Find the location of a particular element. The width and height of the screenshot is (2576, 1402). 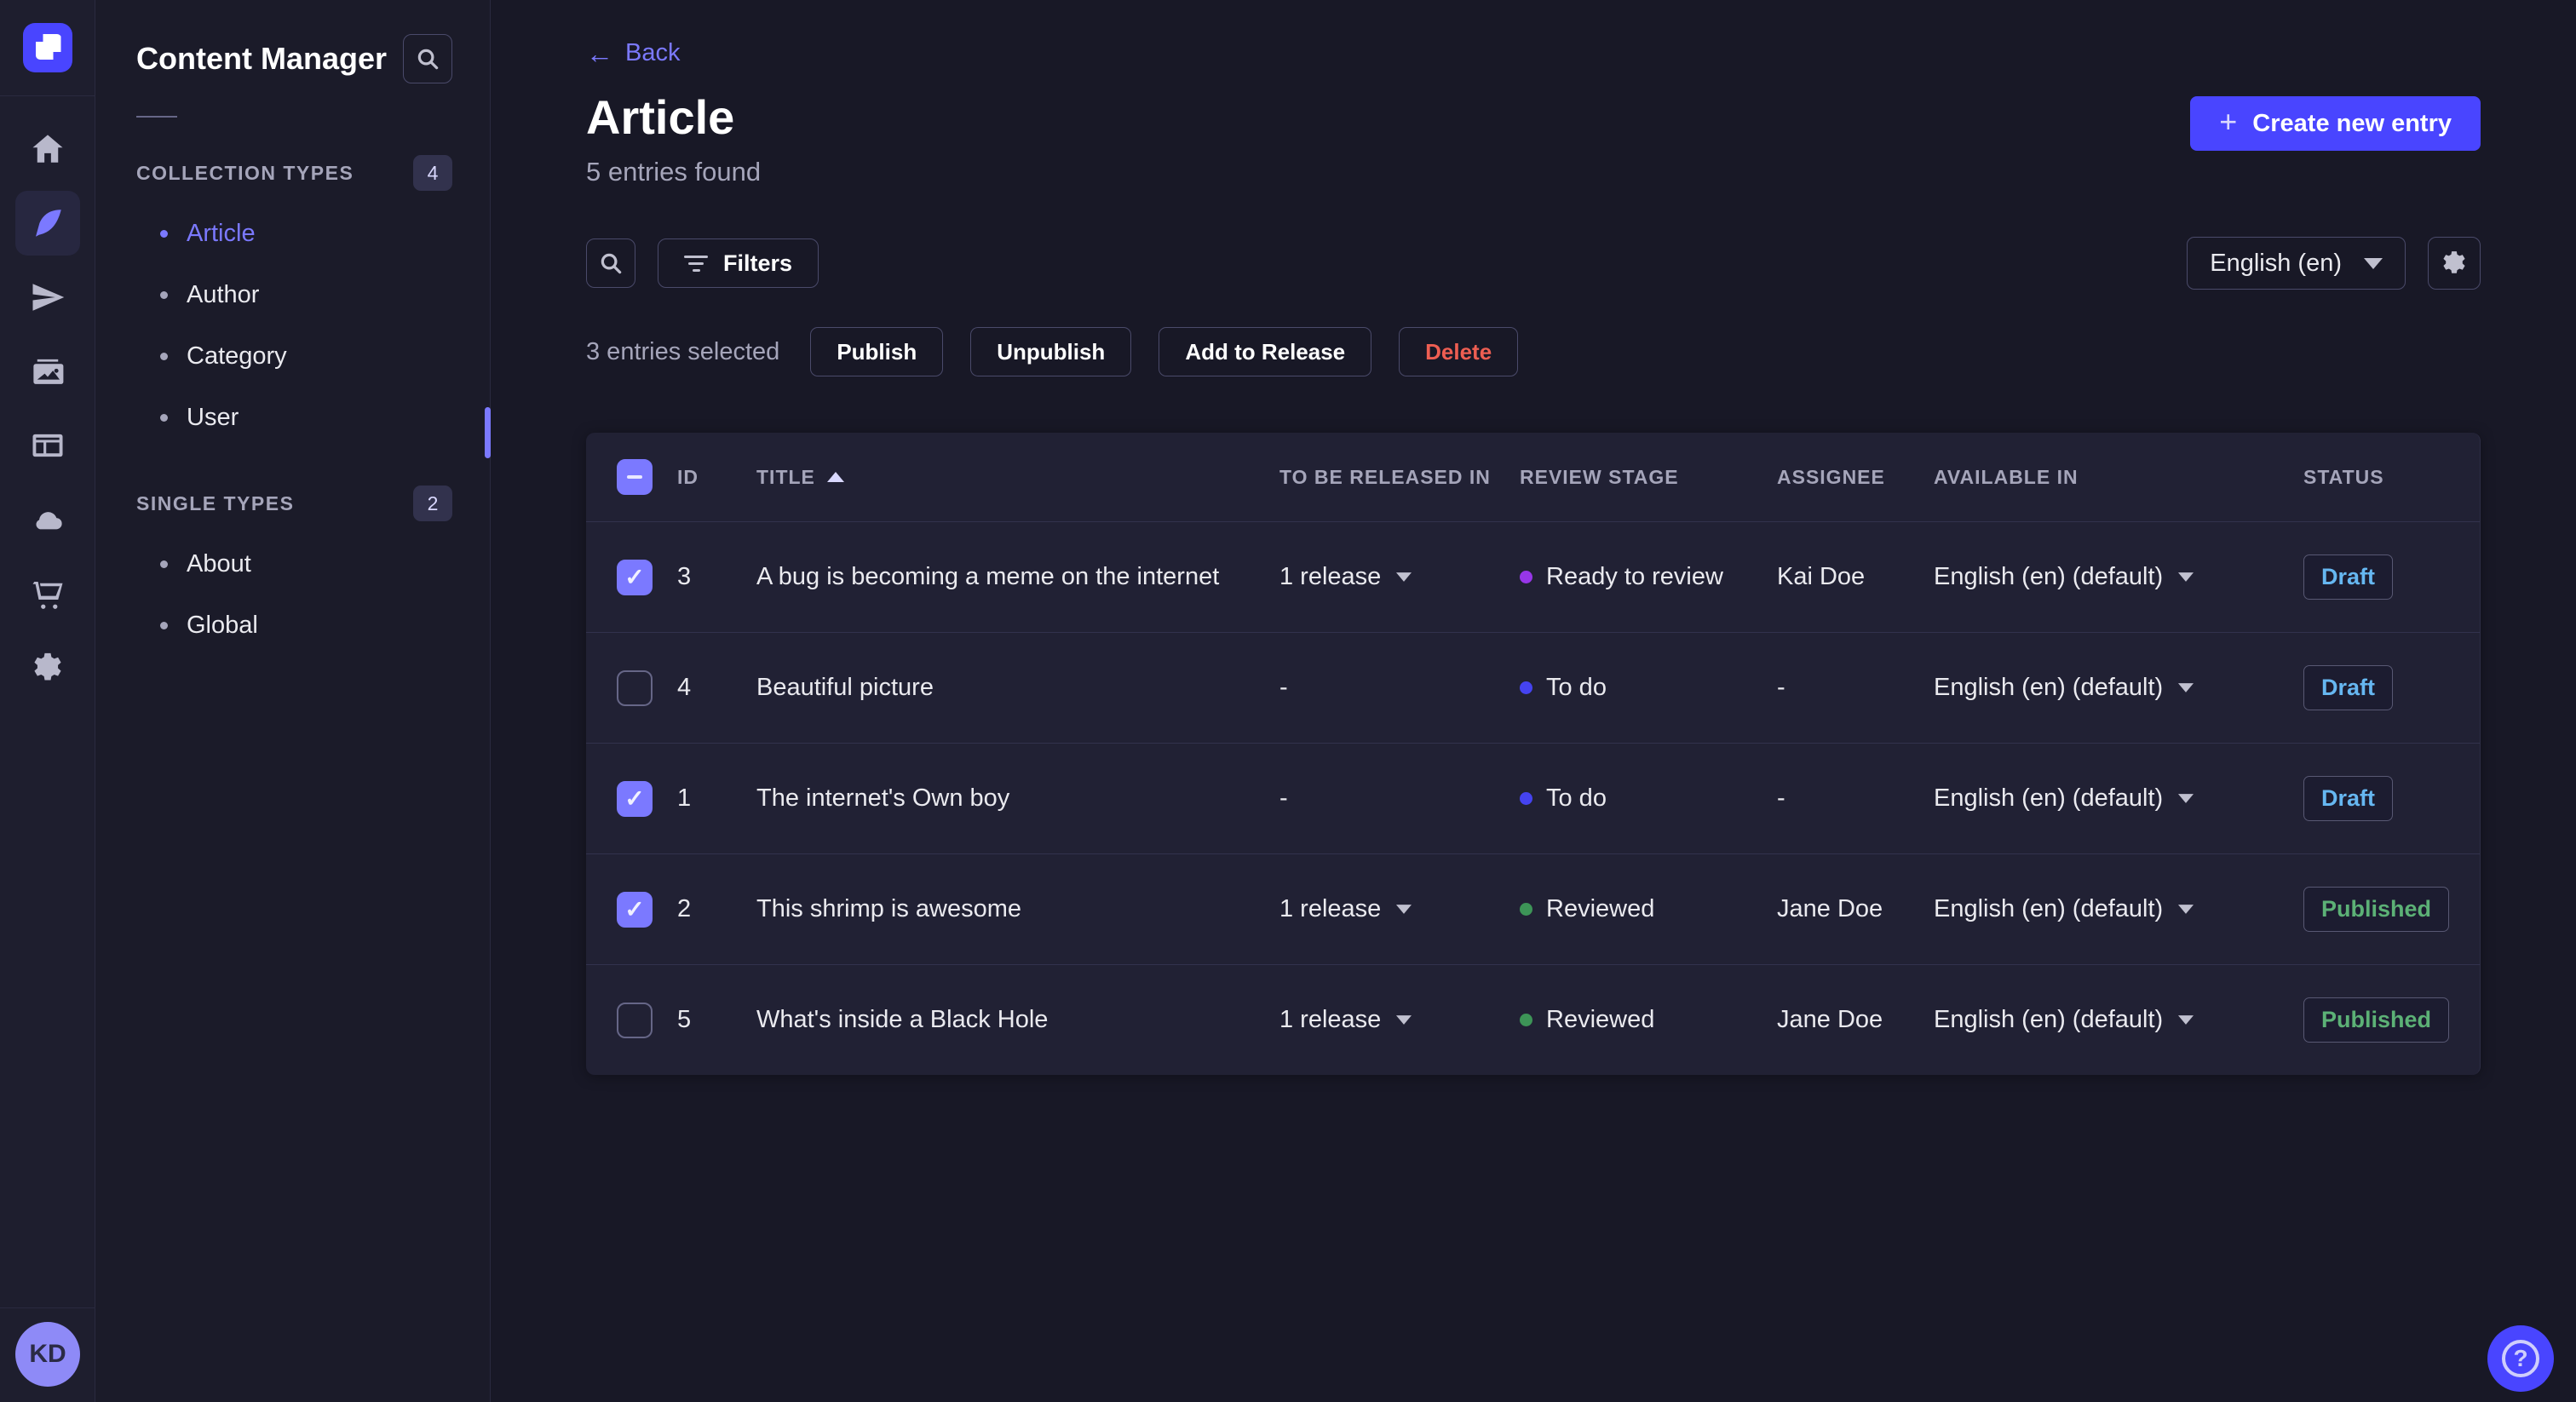

table-search-button is located at coordinates (611, 263).